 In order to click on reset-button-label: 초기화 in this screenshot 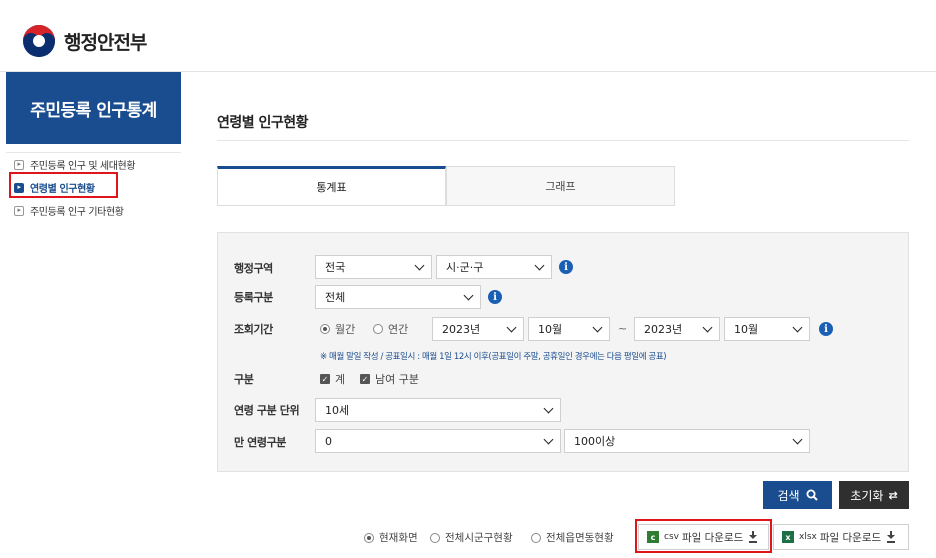, I will do `click(867, 495)`.